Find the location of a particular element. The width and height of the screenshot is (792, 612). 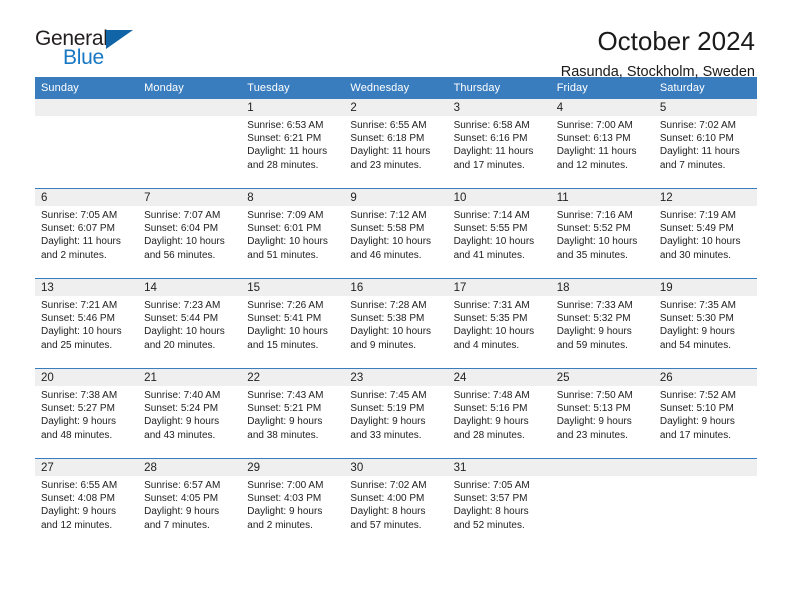

sunrise-text: Sunrise: 7:45 AM is located at coordinates (388, 395).